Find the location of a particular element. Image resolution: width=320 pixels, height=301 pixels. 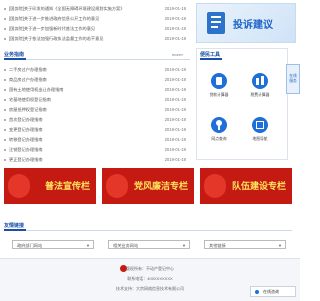

list-item: 首次登记办理指南 2019-01-19 is located at coordinates (97, 119).